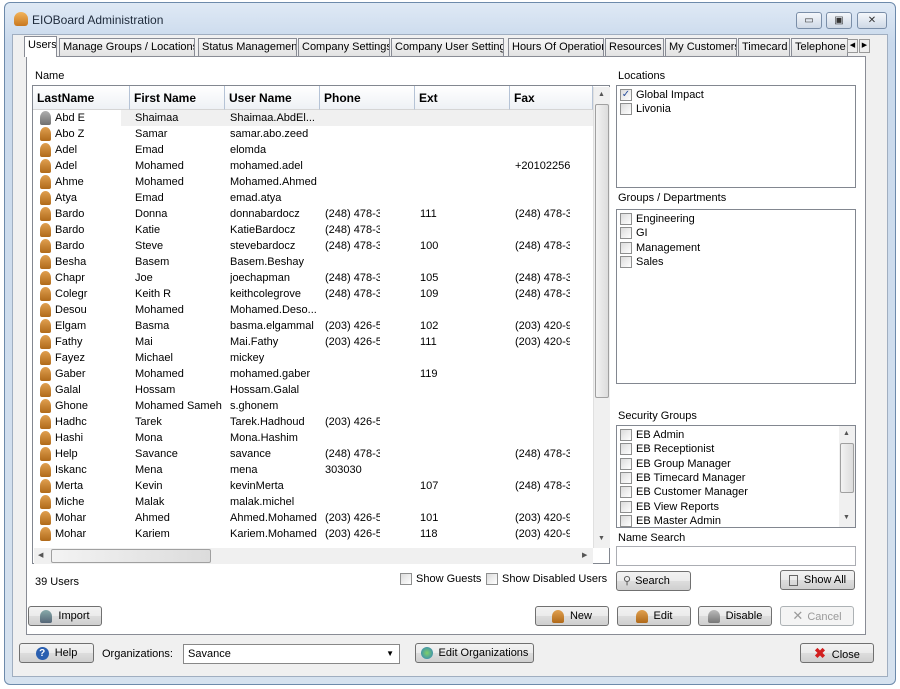 Image resolution: width=900 pixels, height=689 pixels. What do you see at coordinates (817, 616) in the screenshot?
I see `cancel-button: ✕ Cancel` at bounding box center [817, 616].